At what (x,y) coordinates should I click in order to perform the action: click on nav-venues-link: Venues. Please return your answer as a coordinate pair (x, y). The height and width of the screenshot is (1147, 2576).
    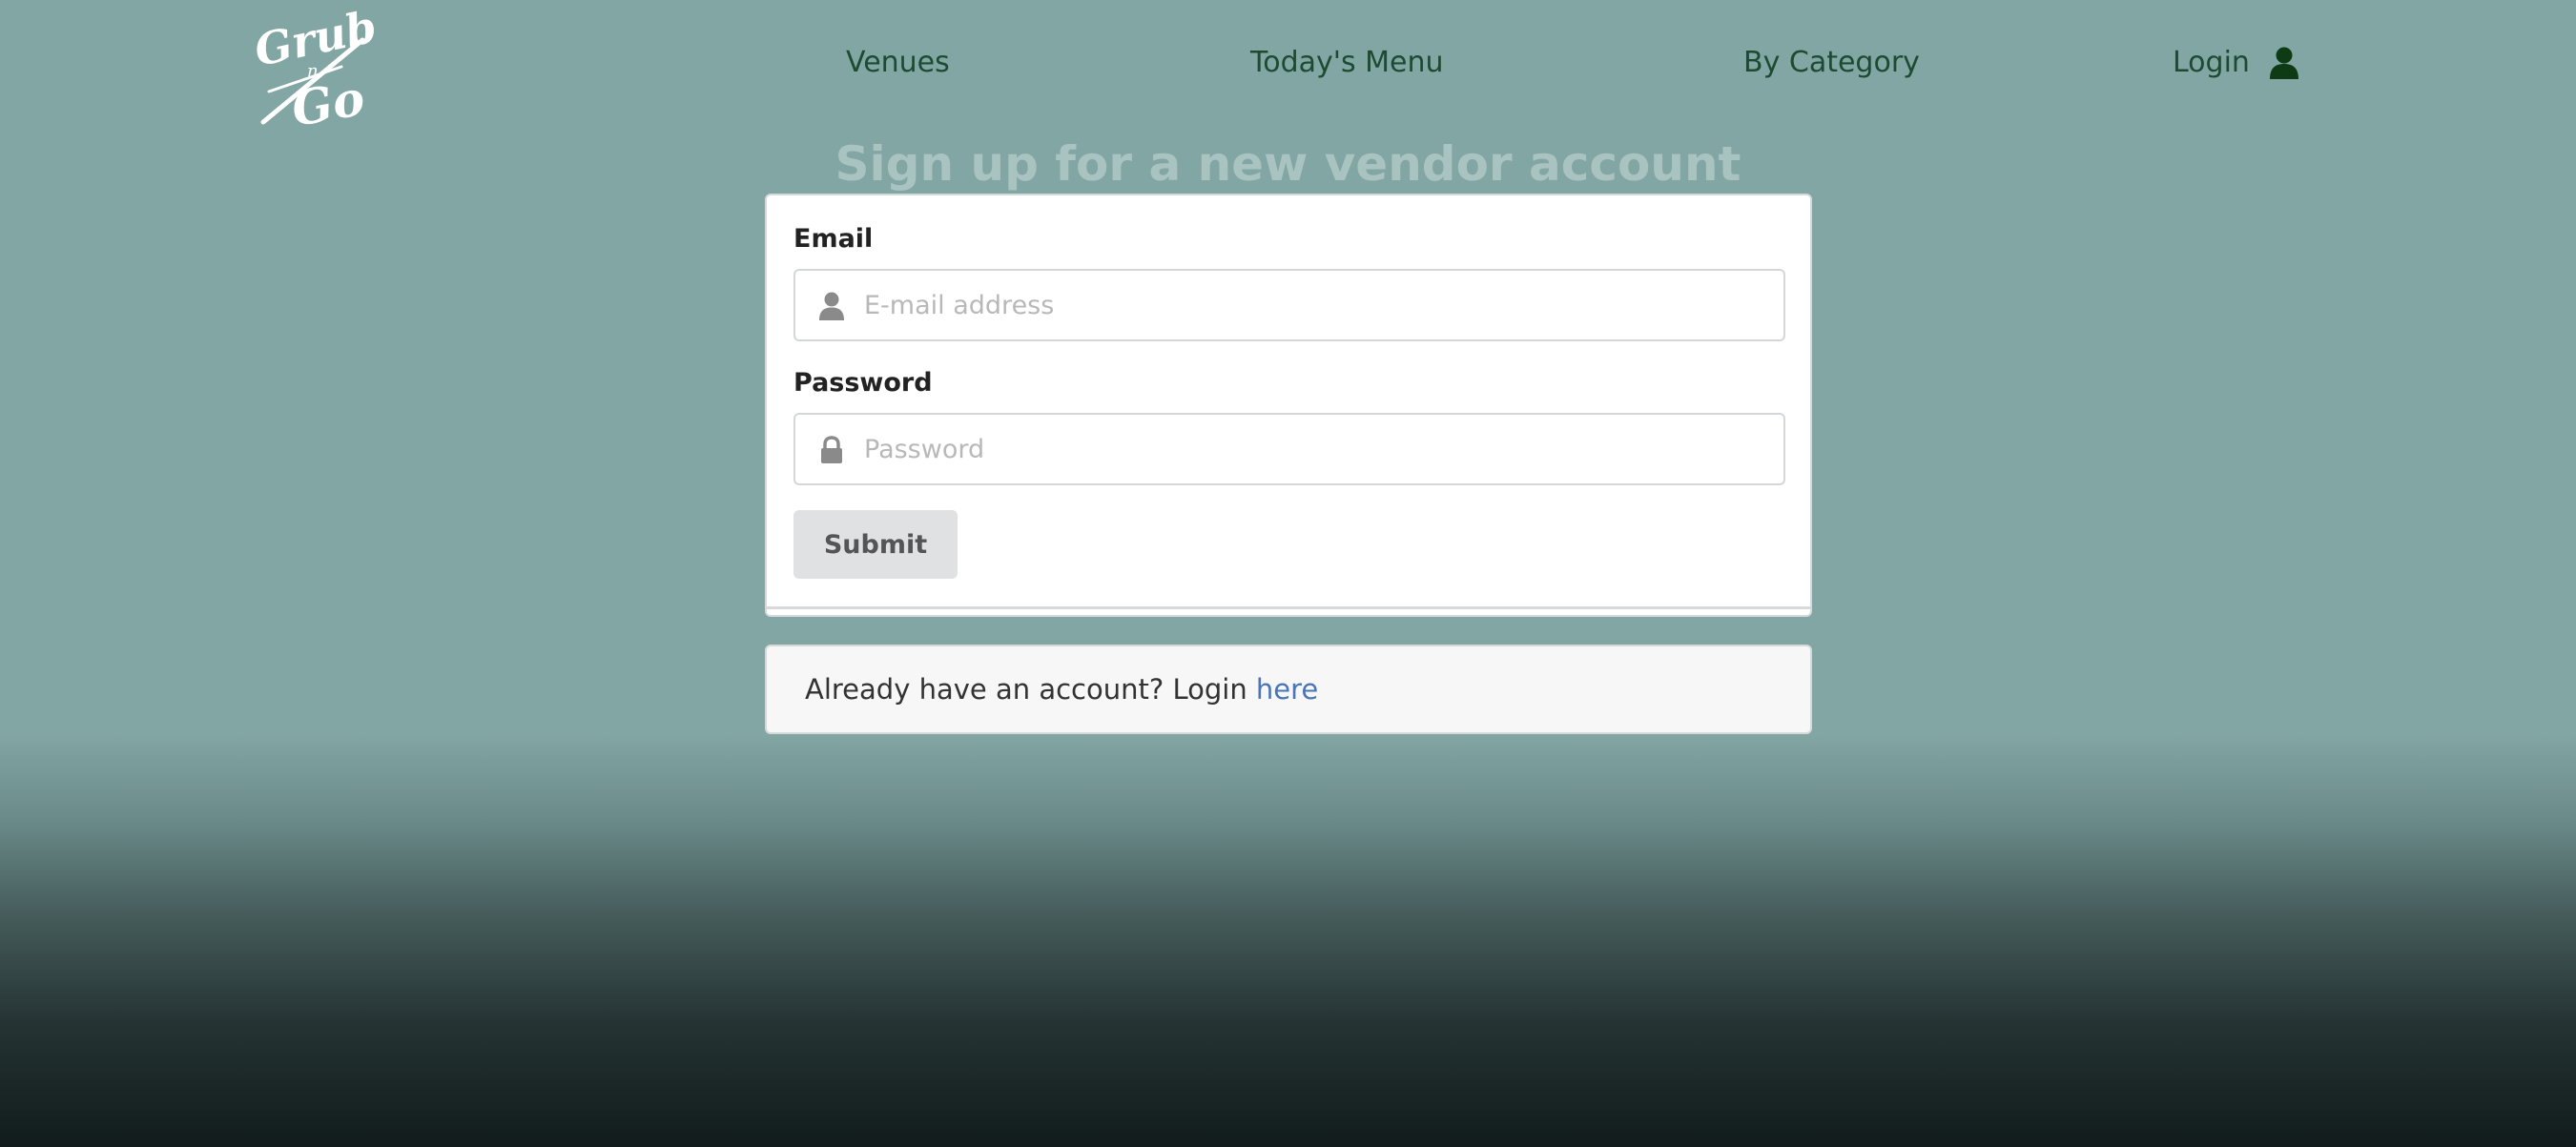
    Looking at the image, I should click on (898, 63).